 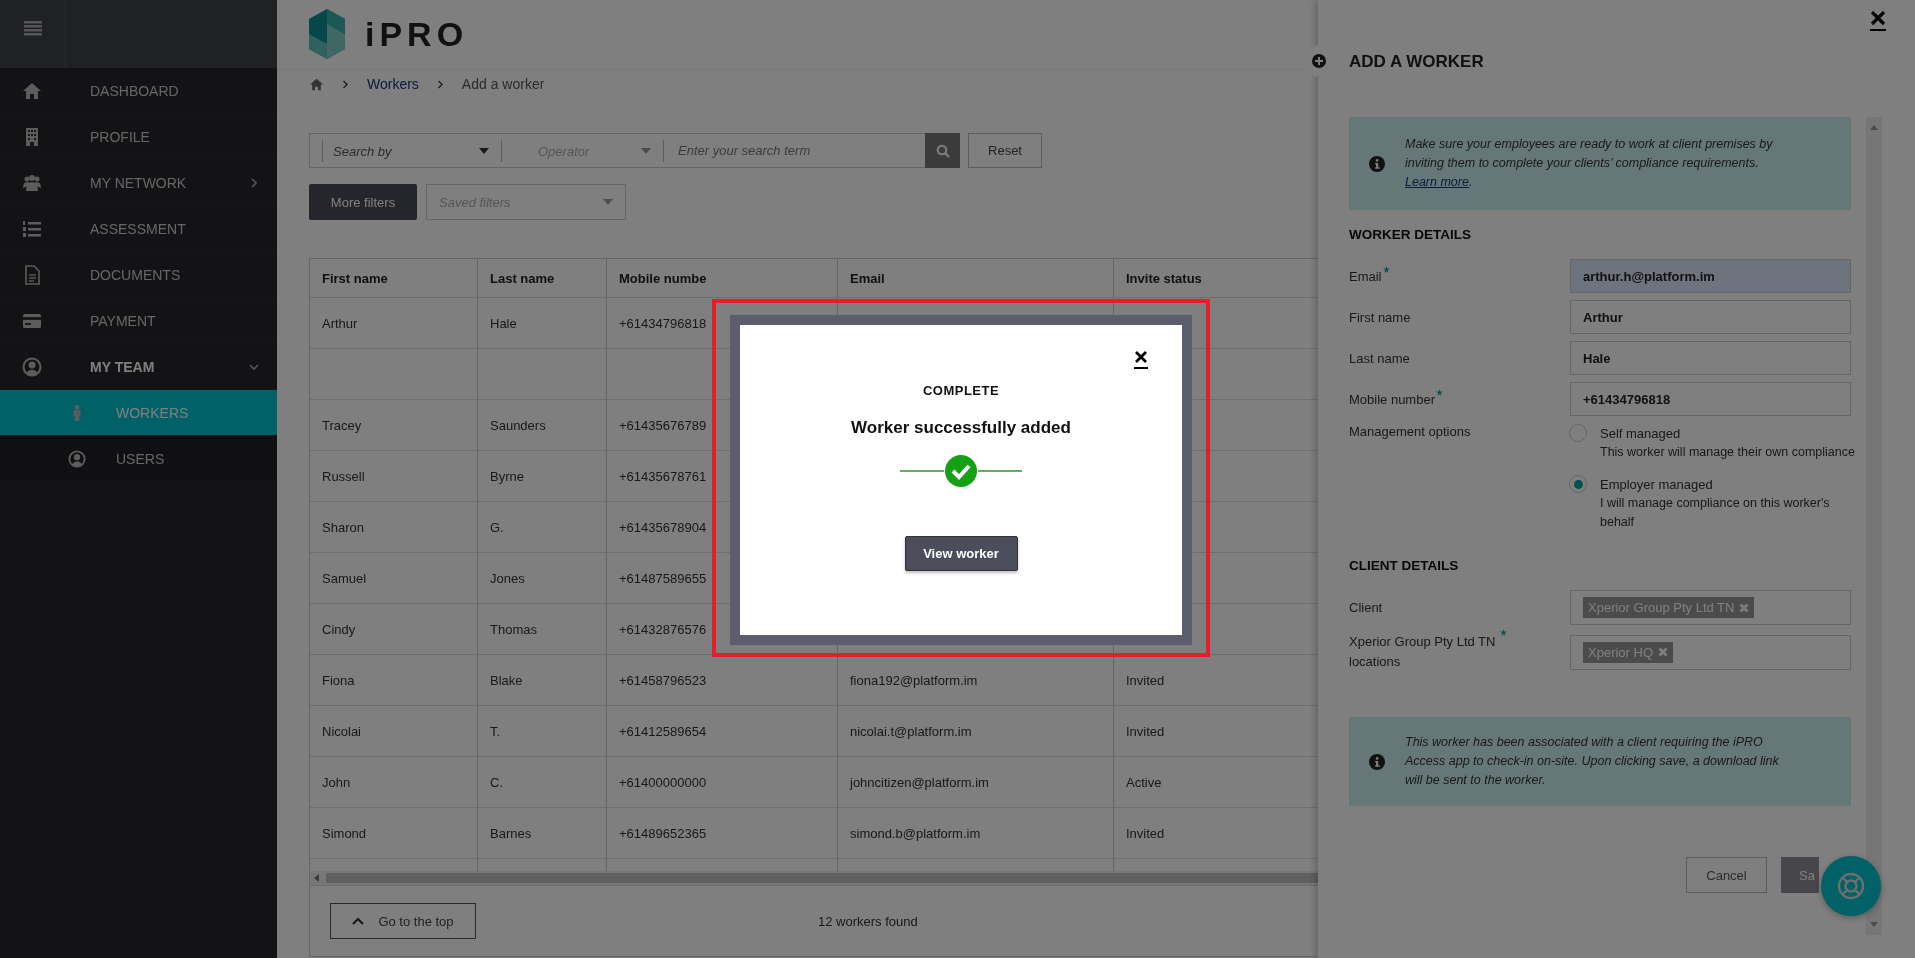 What do you see at coordinates (542, 578) in the screenshot?
I see `table-cell: Jones` at bounding box center [542, 578].